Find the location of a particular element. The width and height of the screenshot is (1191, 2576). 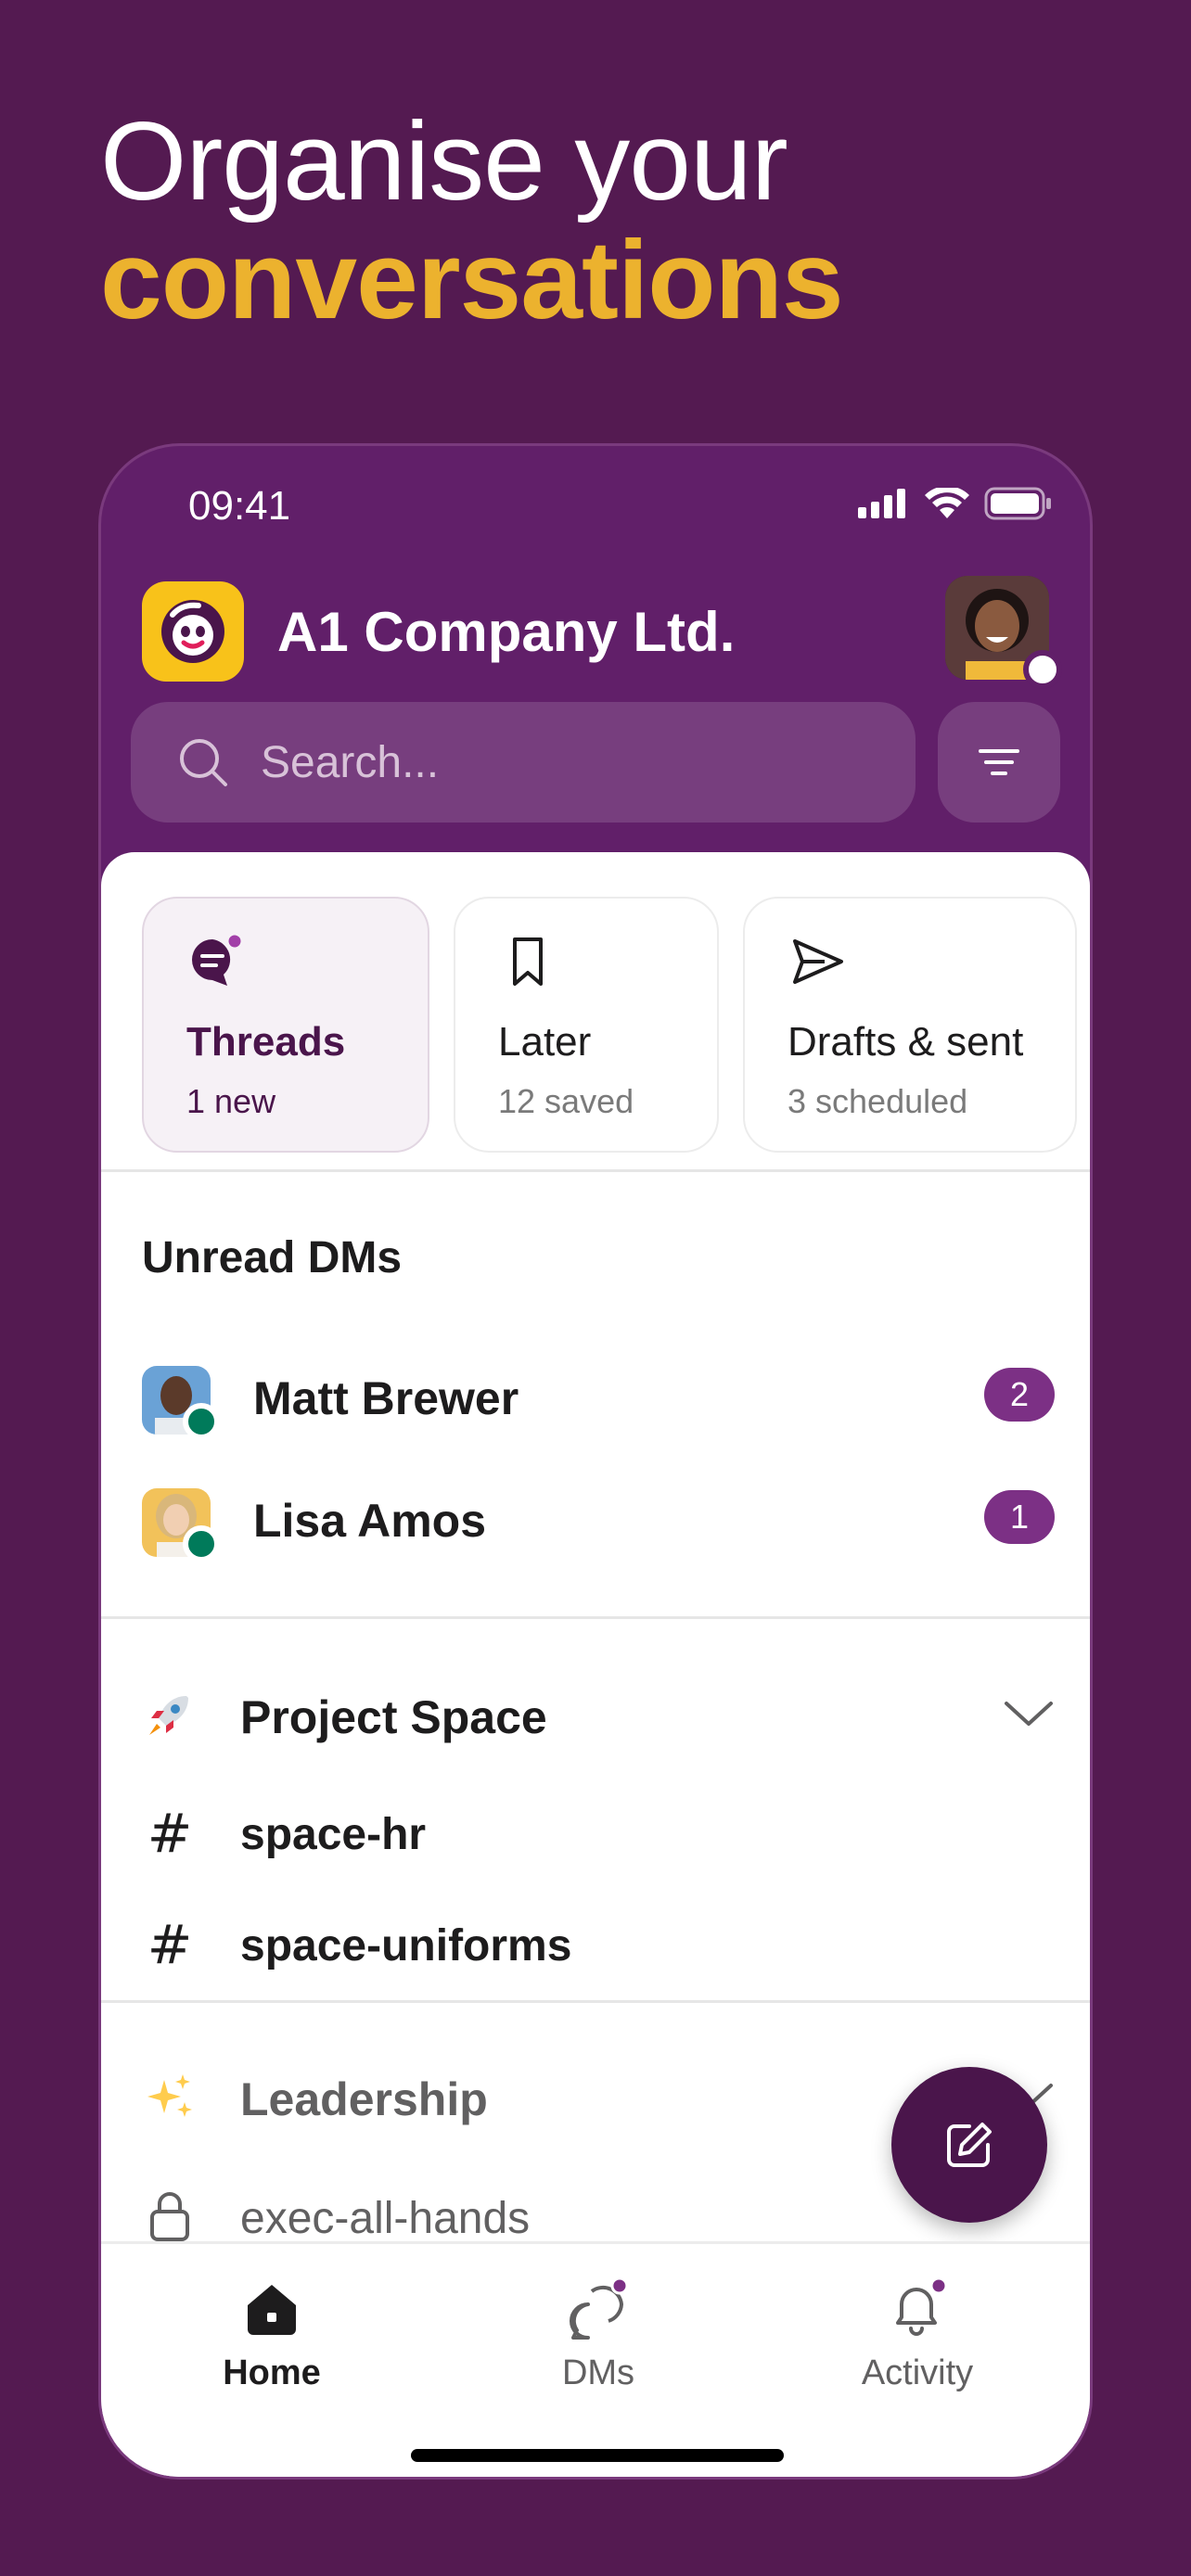

filter-button is located at coordinates (999, 762).